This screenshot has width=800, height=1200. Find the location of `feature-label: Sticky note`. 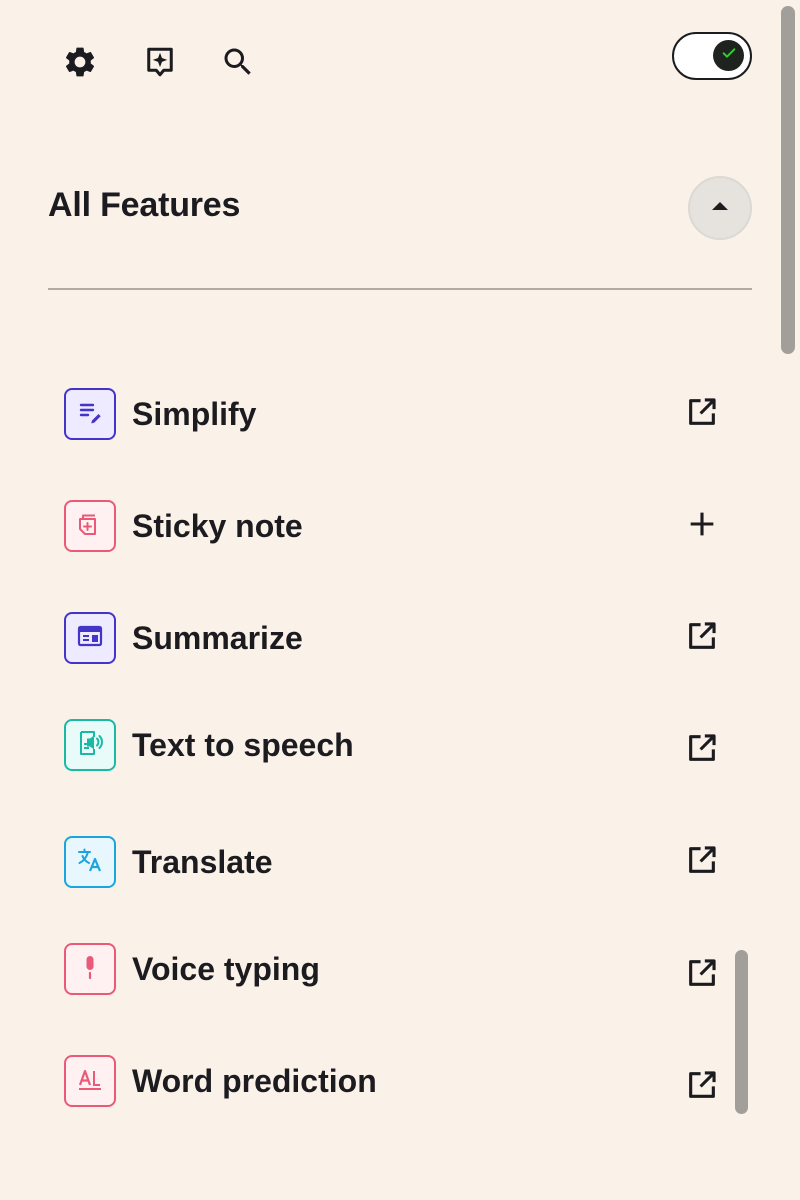

feature-label: Sticky note is located at coordinates (217, 526).